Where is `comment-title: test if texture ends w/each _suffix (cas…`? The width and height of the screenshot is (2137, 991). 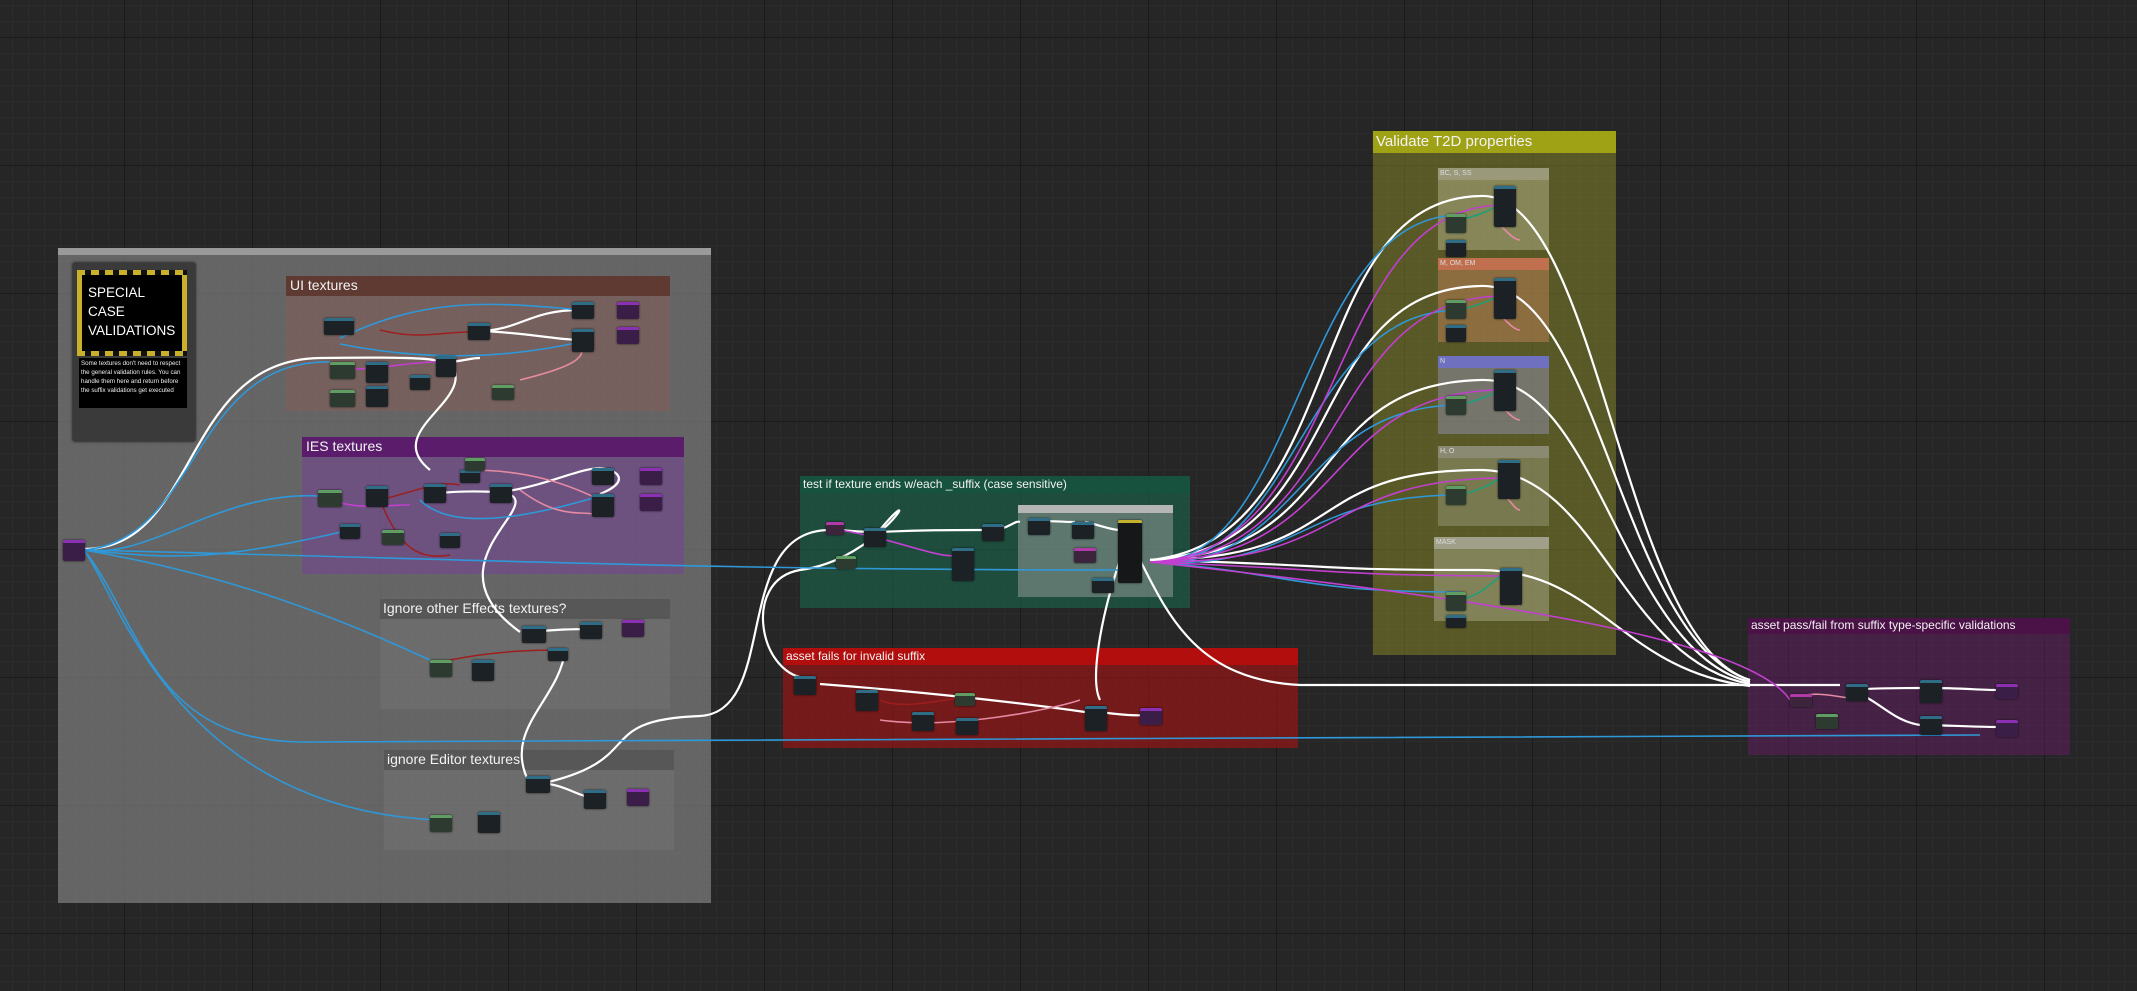 comment-title: test if texture ends w/each _suffix (cas… is located at coordinates (995, 484).